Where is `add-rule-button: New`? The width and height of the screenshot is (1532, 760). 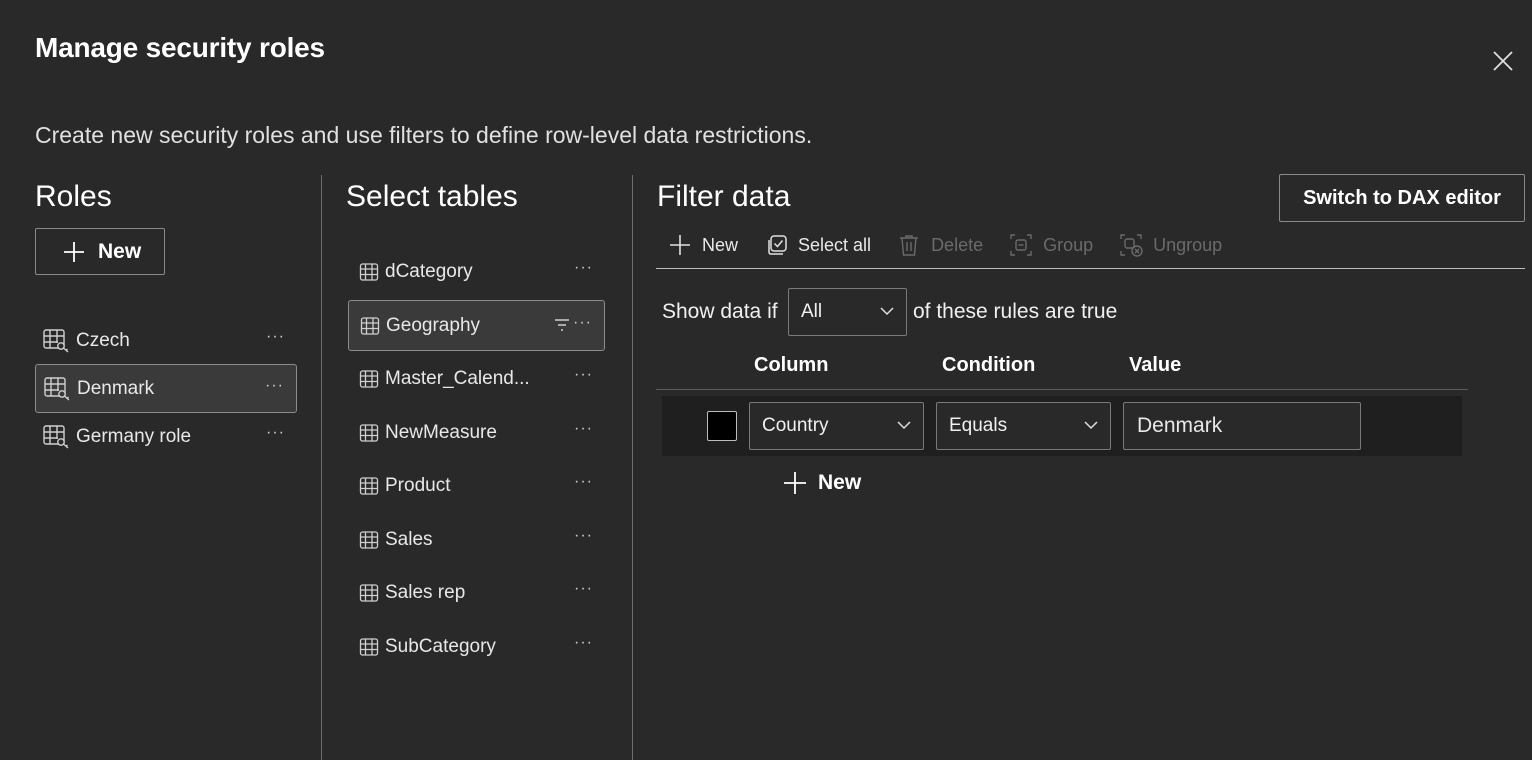
add-rule-button: New is located at coordinates (821, 483).